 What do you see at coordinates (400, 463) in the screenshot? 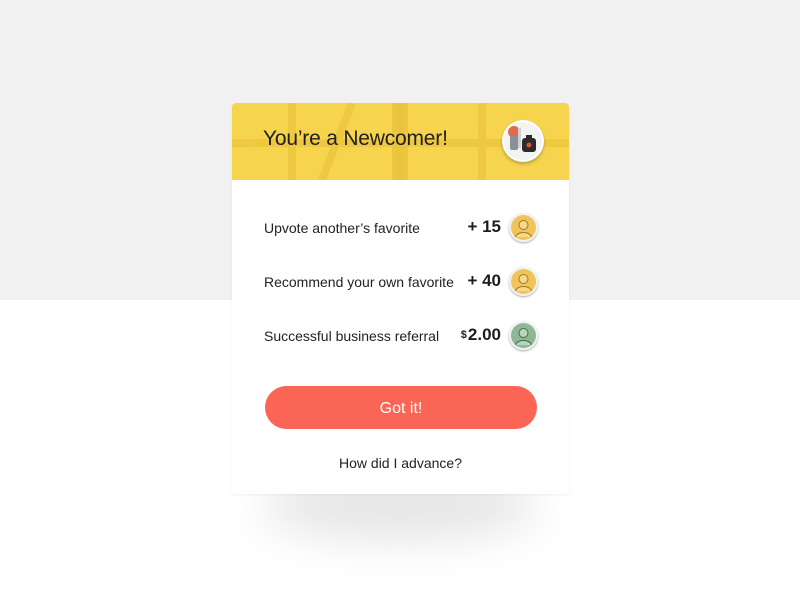
I see `how-did-i-advance-link: How did I advance?` at bounding box center [400, 463].